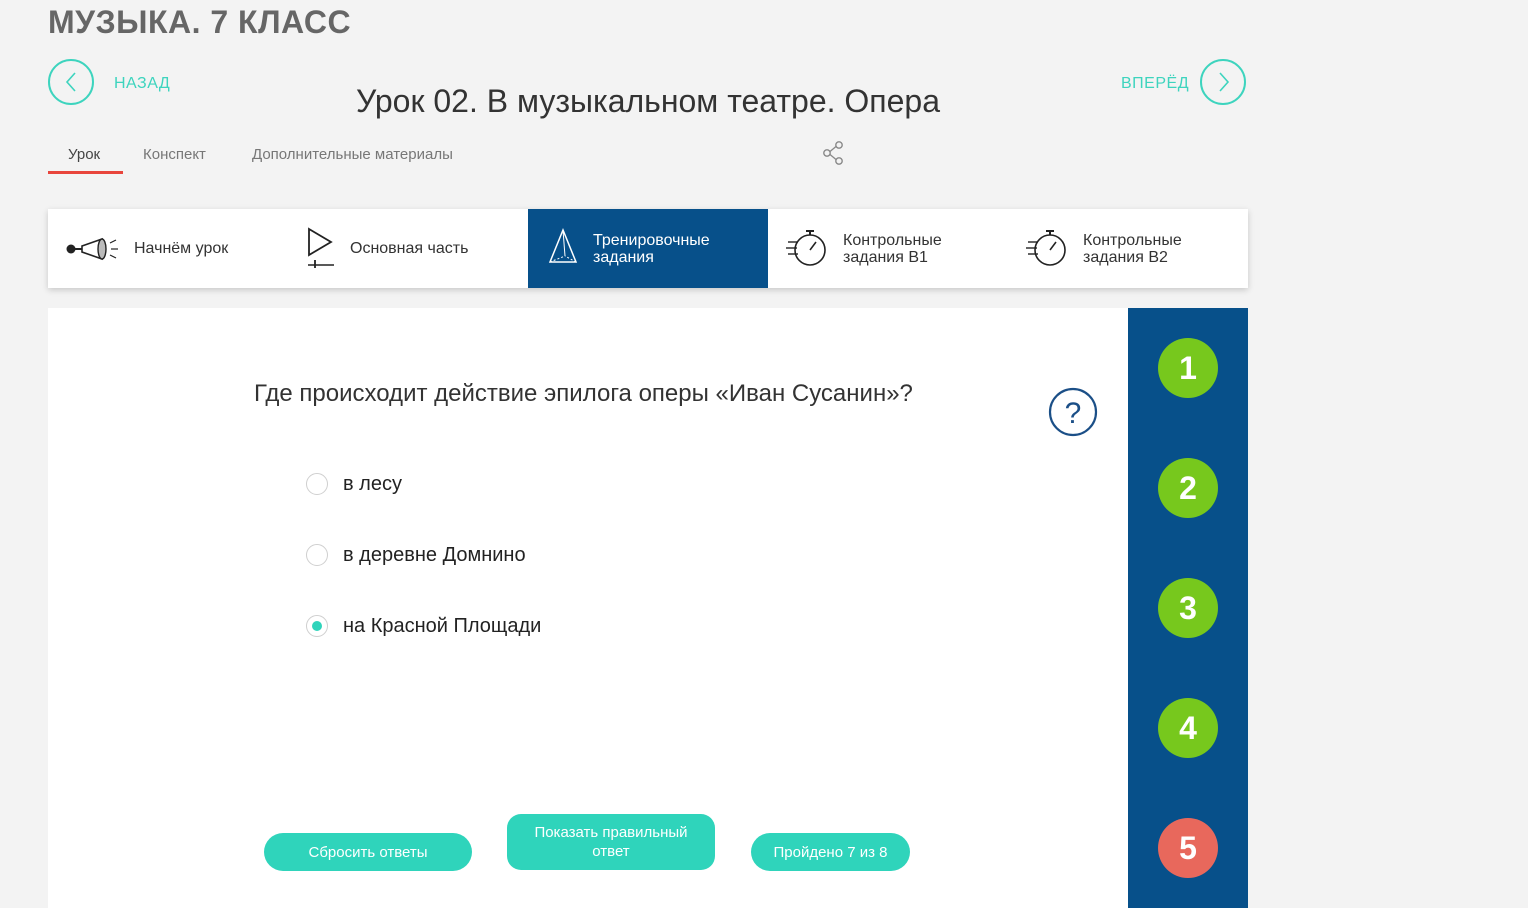  Describe the element at coordinates (830, 852) in the screenshot. I see `progress-badge: Пройдено 7 из 8` at that location.